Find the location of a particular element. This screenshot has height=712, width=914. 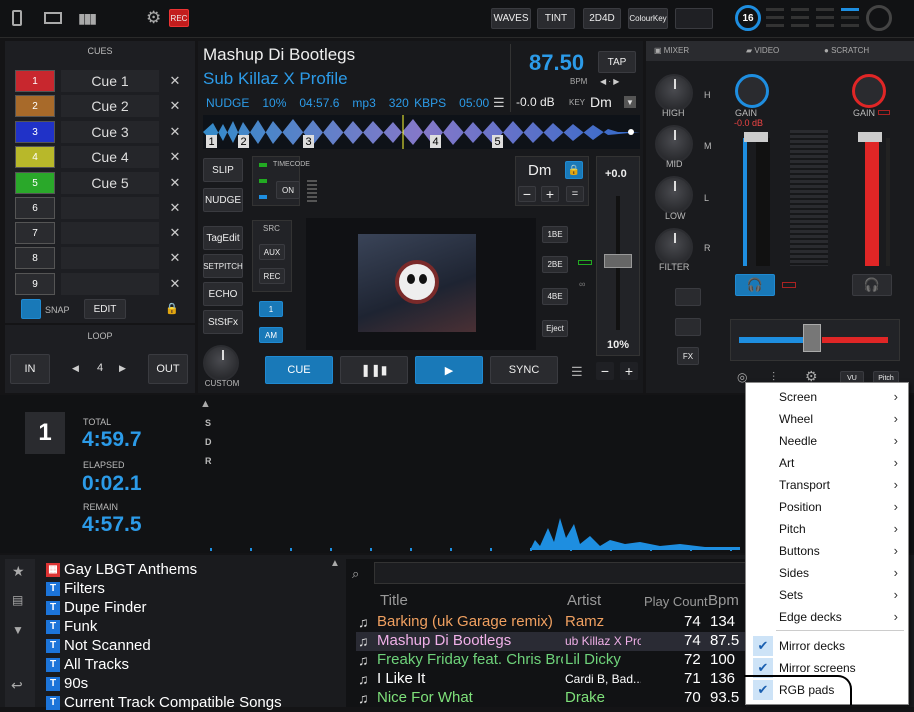

channel-left-fader-track is located at coordinates (763, 202).